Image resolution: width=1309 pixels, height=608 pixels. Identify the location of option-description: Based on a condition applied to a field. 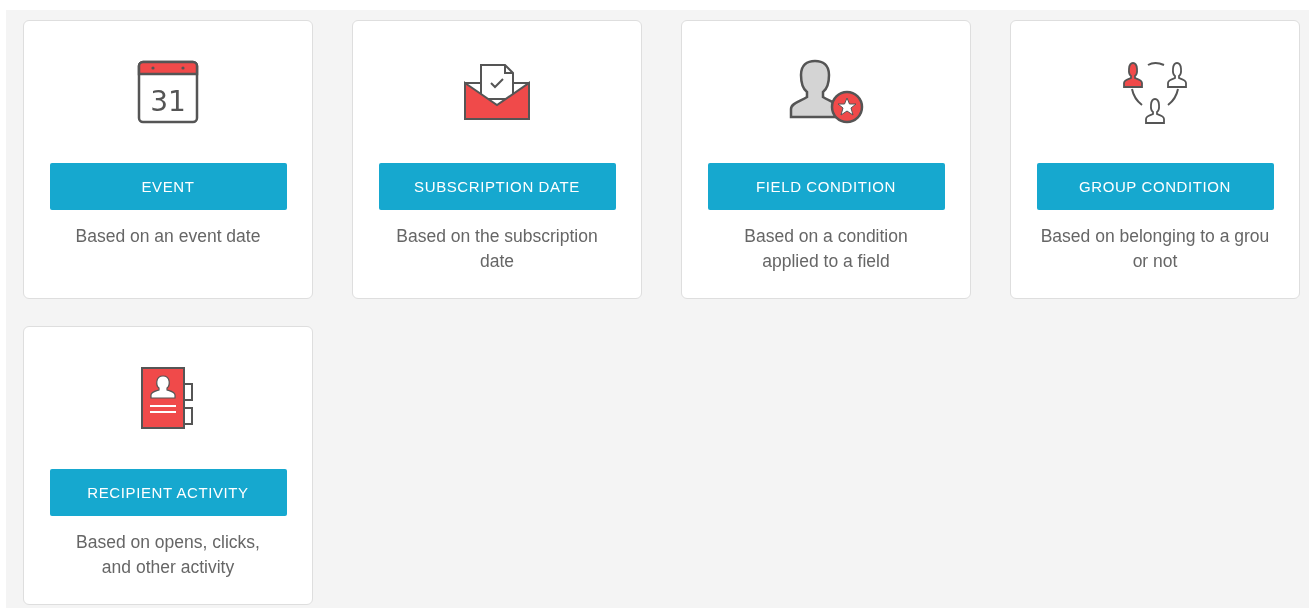
(826, 249).